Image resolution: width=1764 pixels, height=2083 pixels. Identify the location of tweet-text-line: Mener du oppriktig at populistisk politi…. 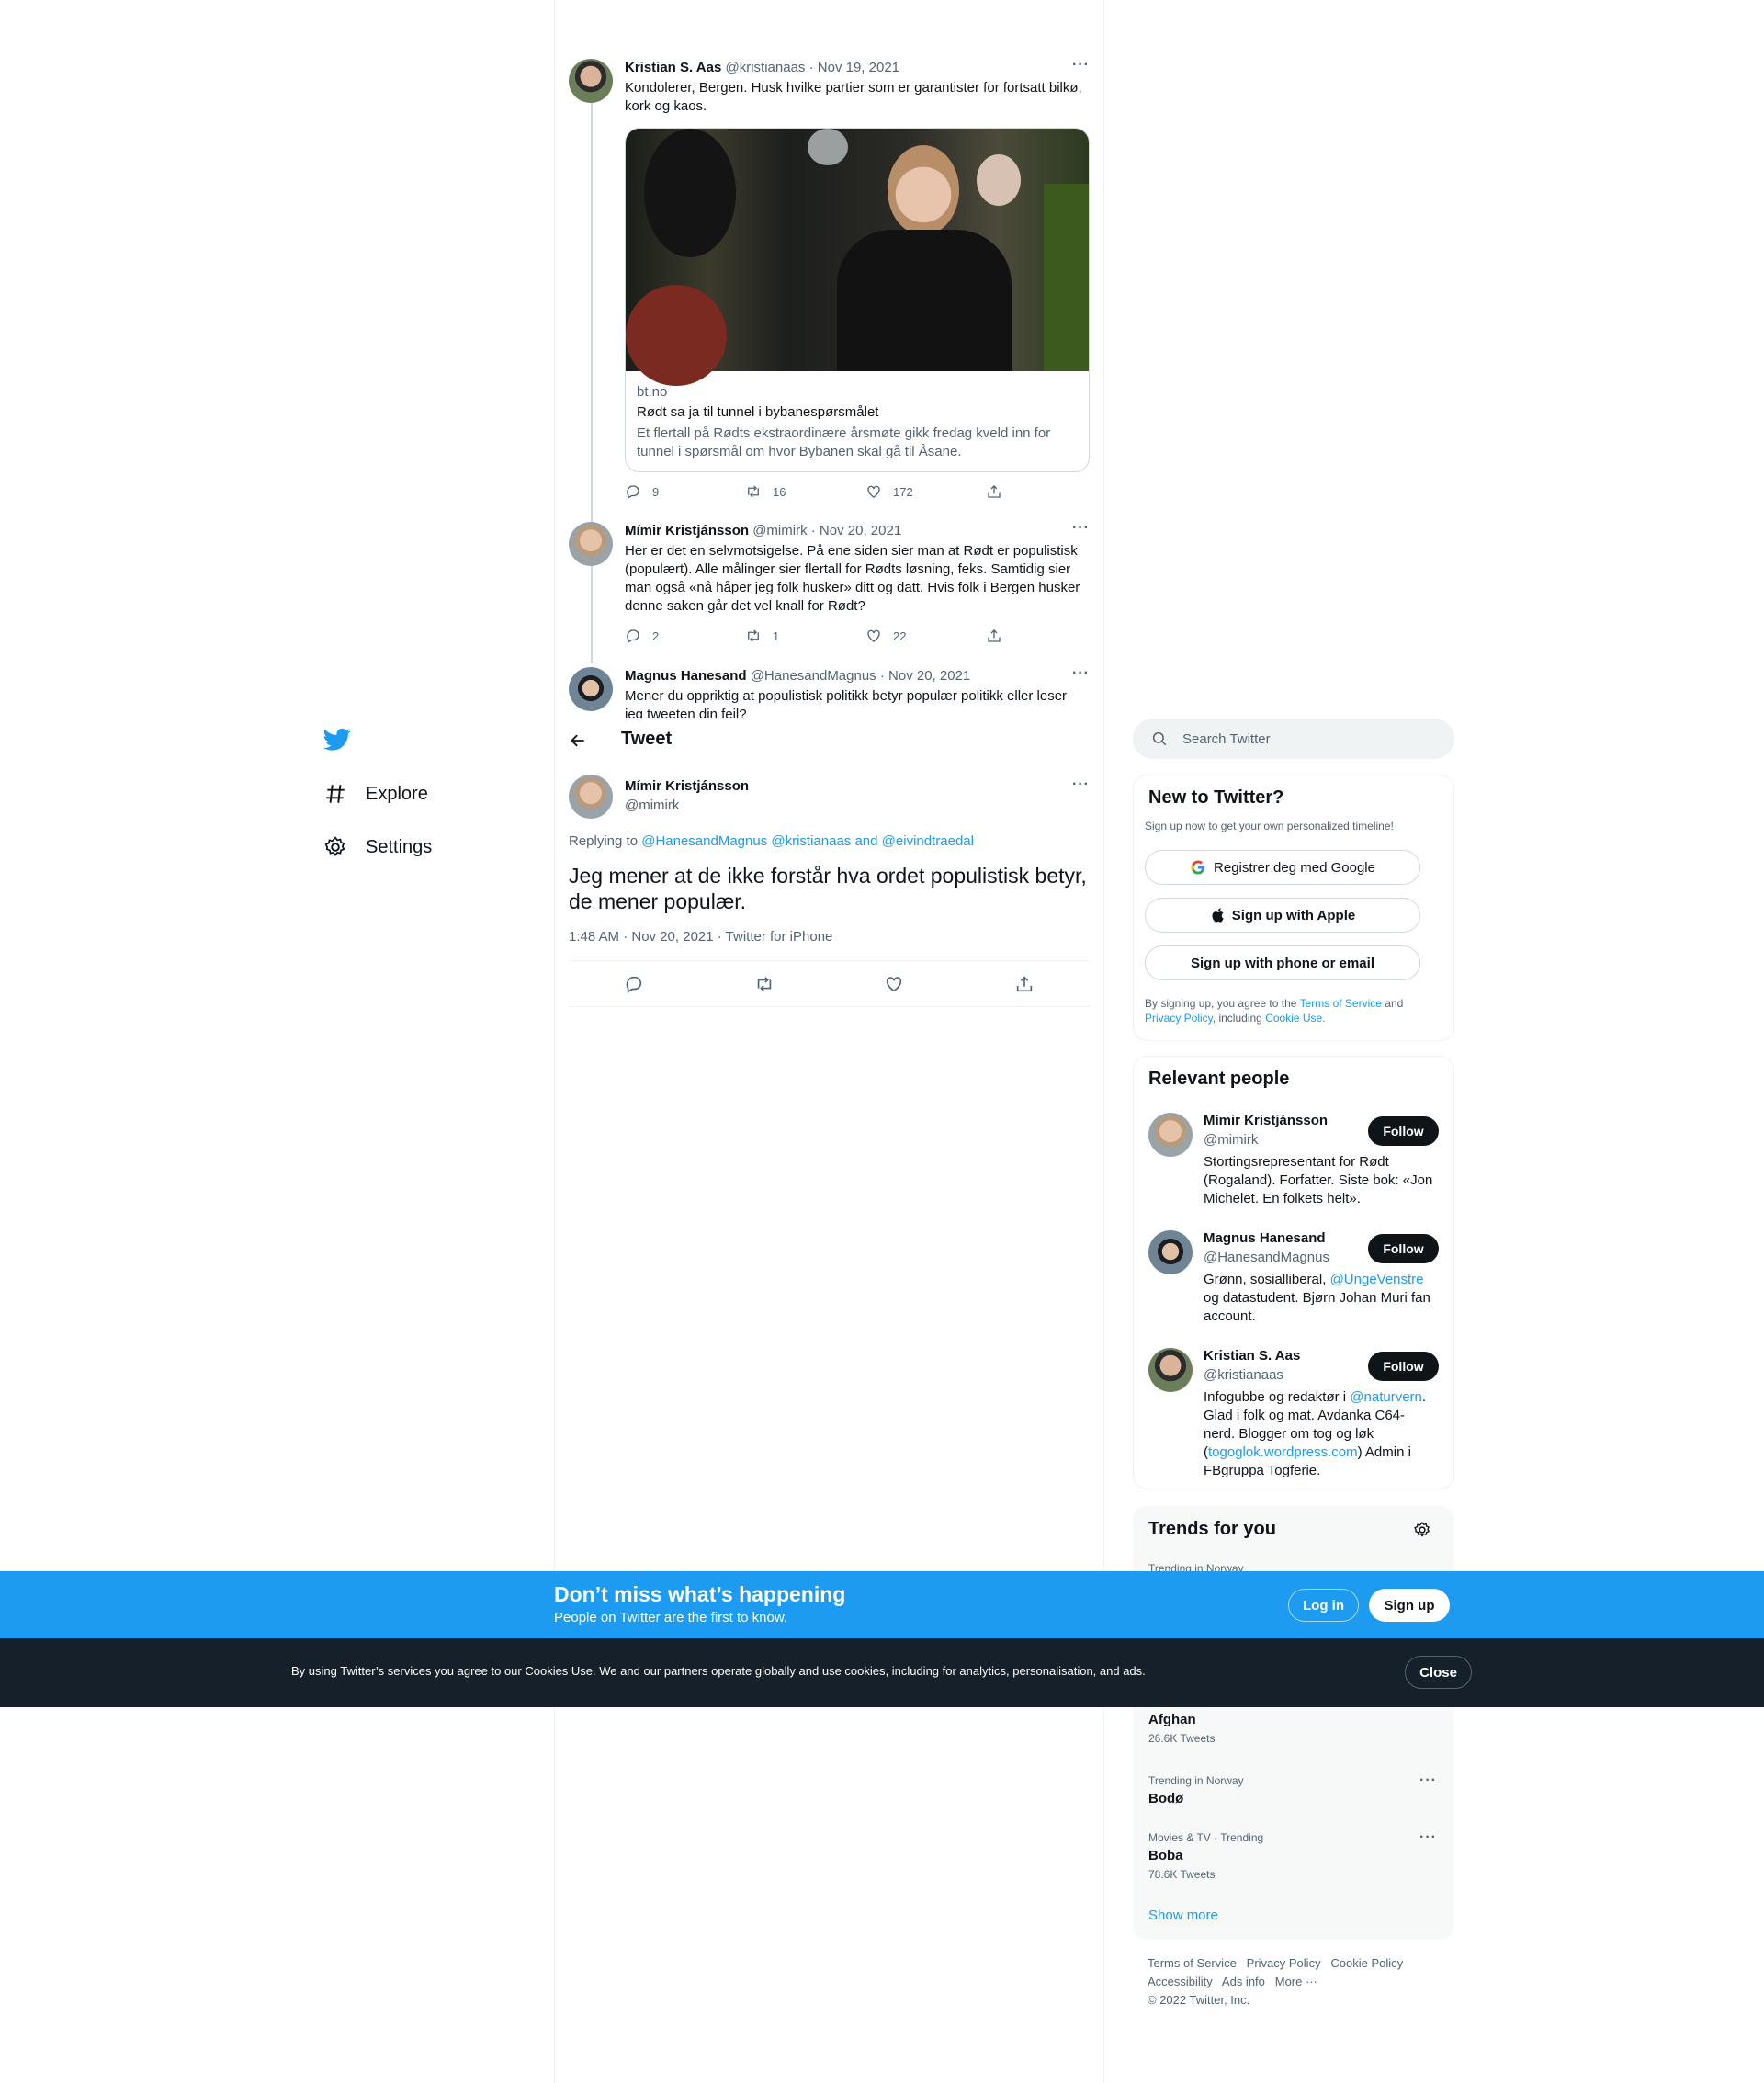
(846, 696).